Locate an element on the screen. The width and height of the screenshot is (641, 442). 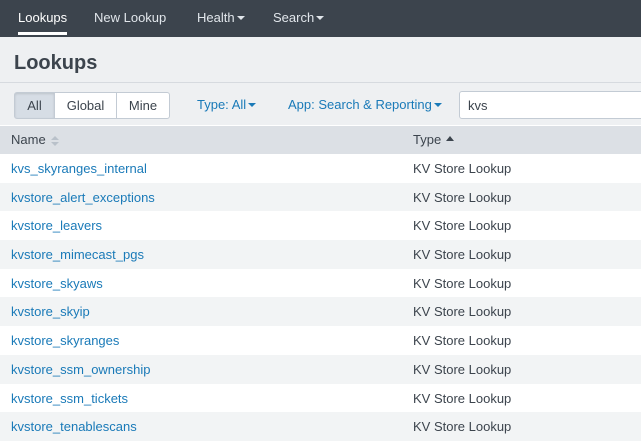
nav-tab-lookups: Lookups is located at coordinates (43, 18).